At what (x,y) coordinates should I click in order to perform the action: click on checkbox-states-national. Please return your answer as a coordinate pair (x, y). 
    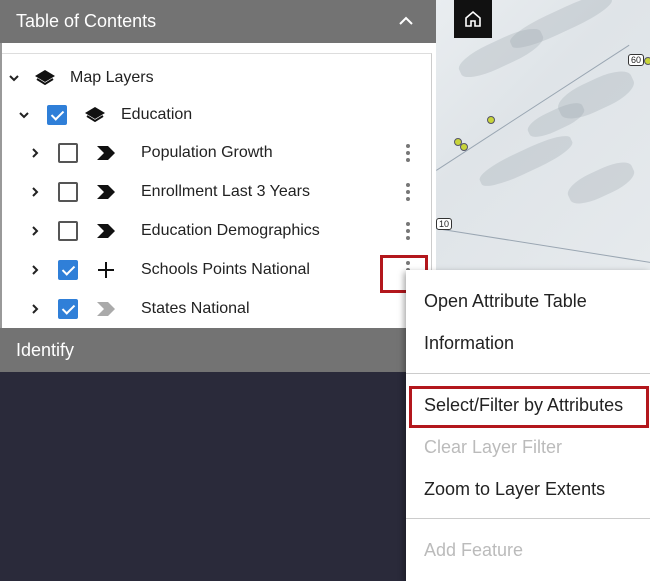
    Looking at the image, I should click on (68, 309).